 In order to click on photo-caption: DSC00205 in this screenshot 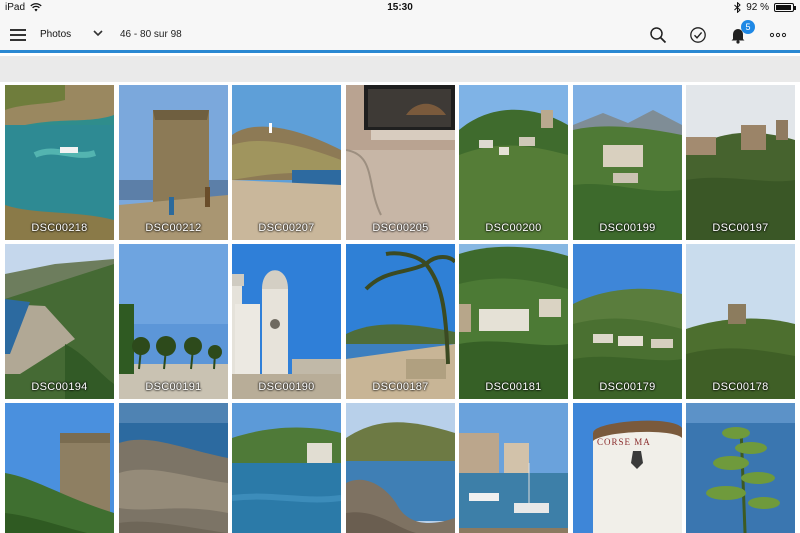, I will do `click(400, 228)`.